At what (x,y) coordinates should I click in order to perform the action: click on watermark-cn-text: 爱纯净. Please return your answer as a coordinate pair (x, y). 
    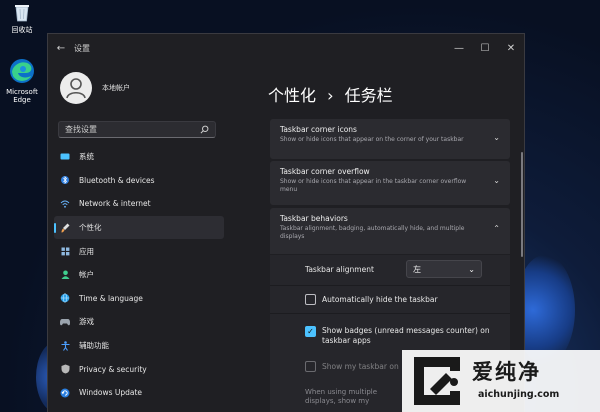
    Looking at the image, I should click on (506, 372).